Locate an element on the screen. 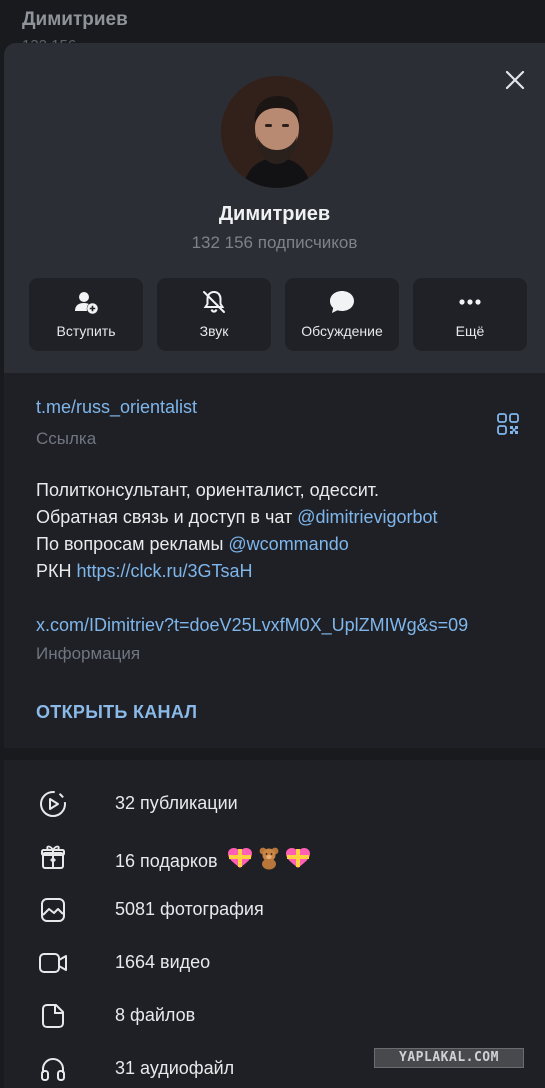 Image resolution: width=545 pixels, height=1088 pixels. qr-code-icon is located at coordinates (508, 424).